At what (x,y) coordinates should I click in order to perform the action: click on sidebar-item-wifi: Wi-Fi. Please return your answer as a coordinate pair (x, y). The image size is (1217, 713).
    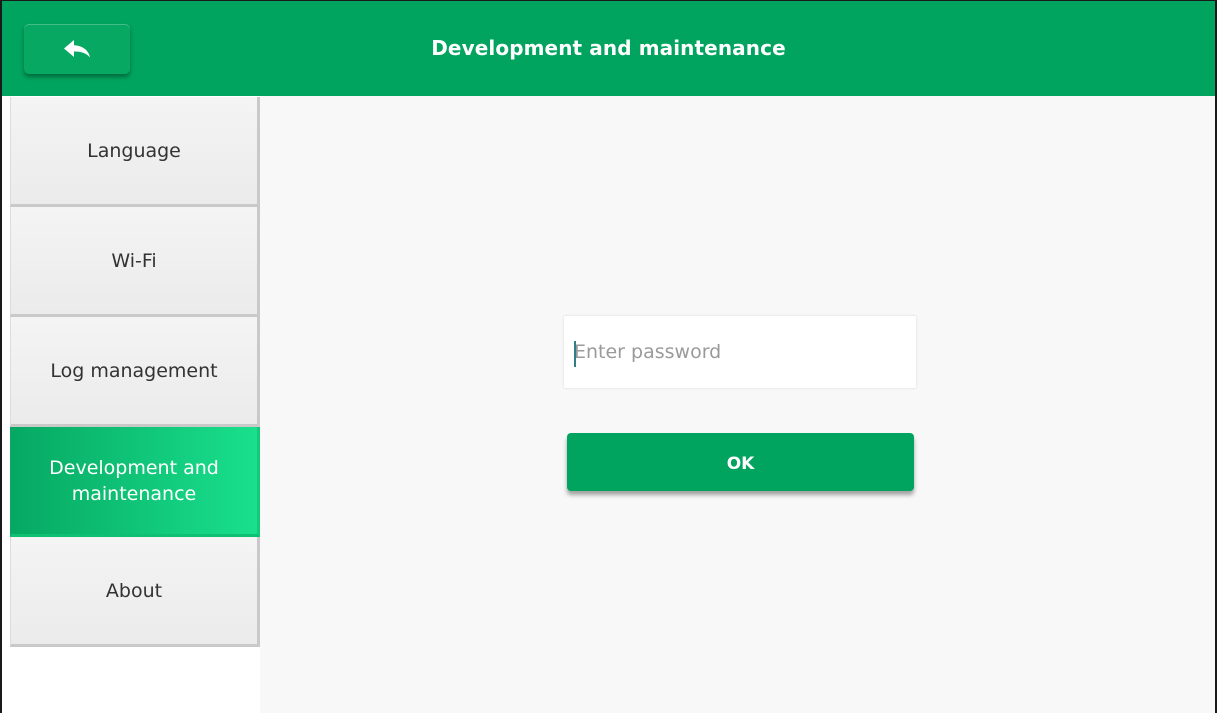
    Looking at the image, I should click on (135, 262).